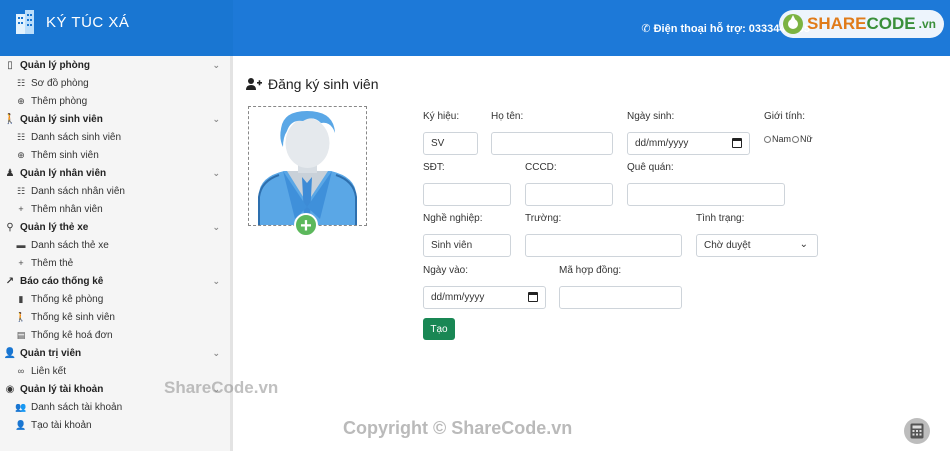 This screenshot has width=950, height=451. What do you see at coordinates (793, 24) in the screenshot?
I see `logo-mark-icon` at bounding box center [793, 24].